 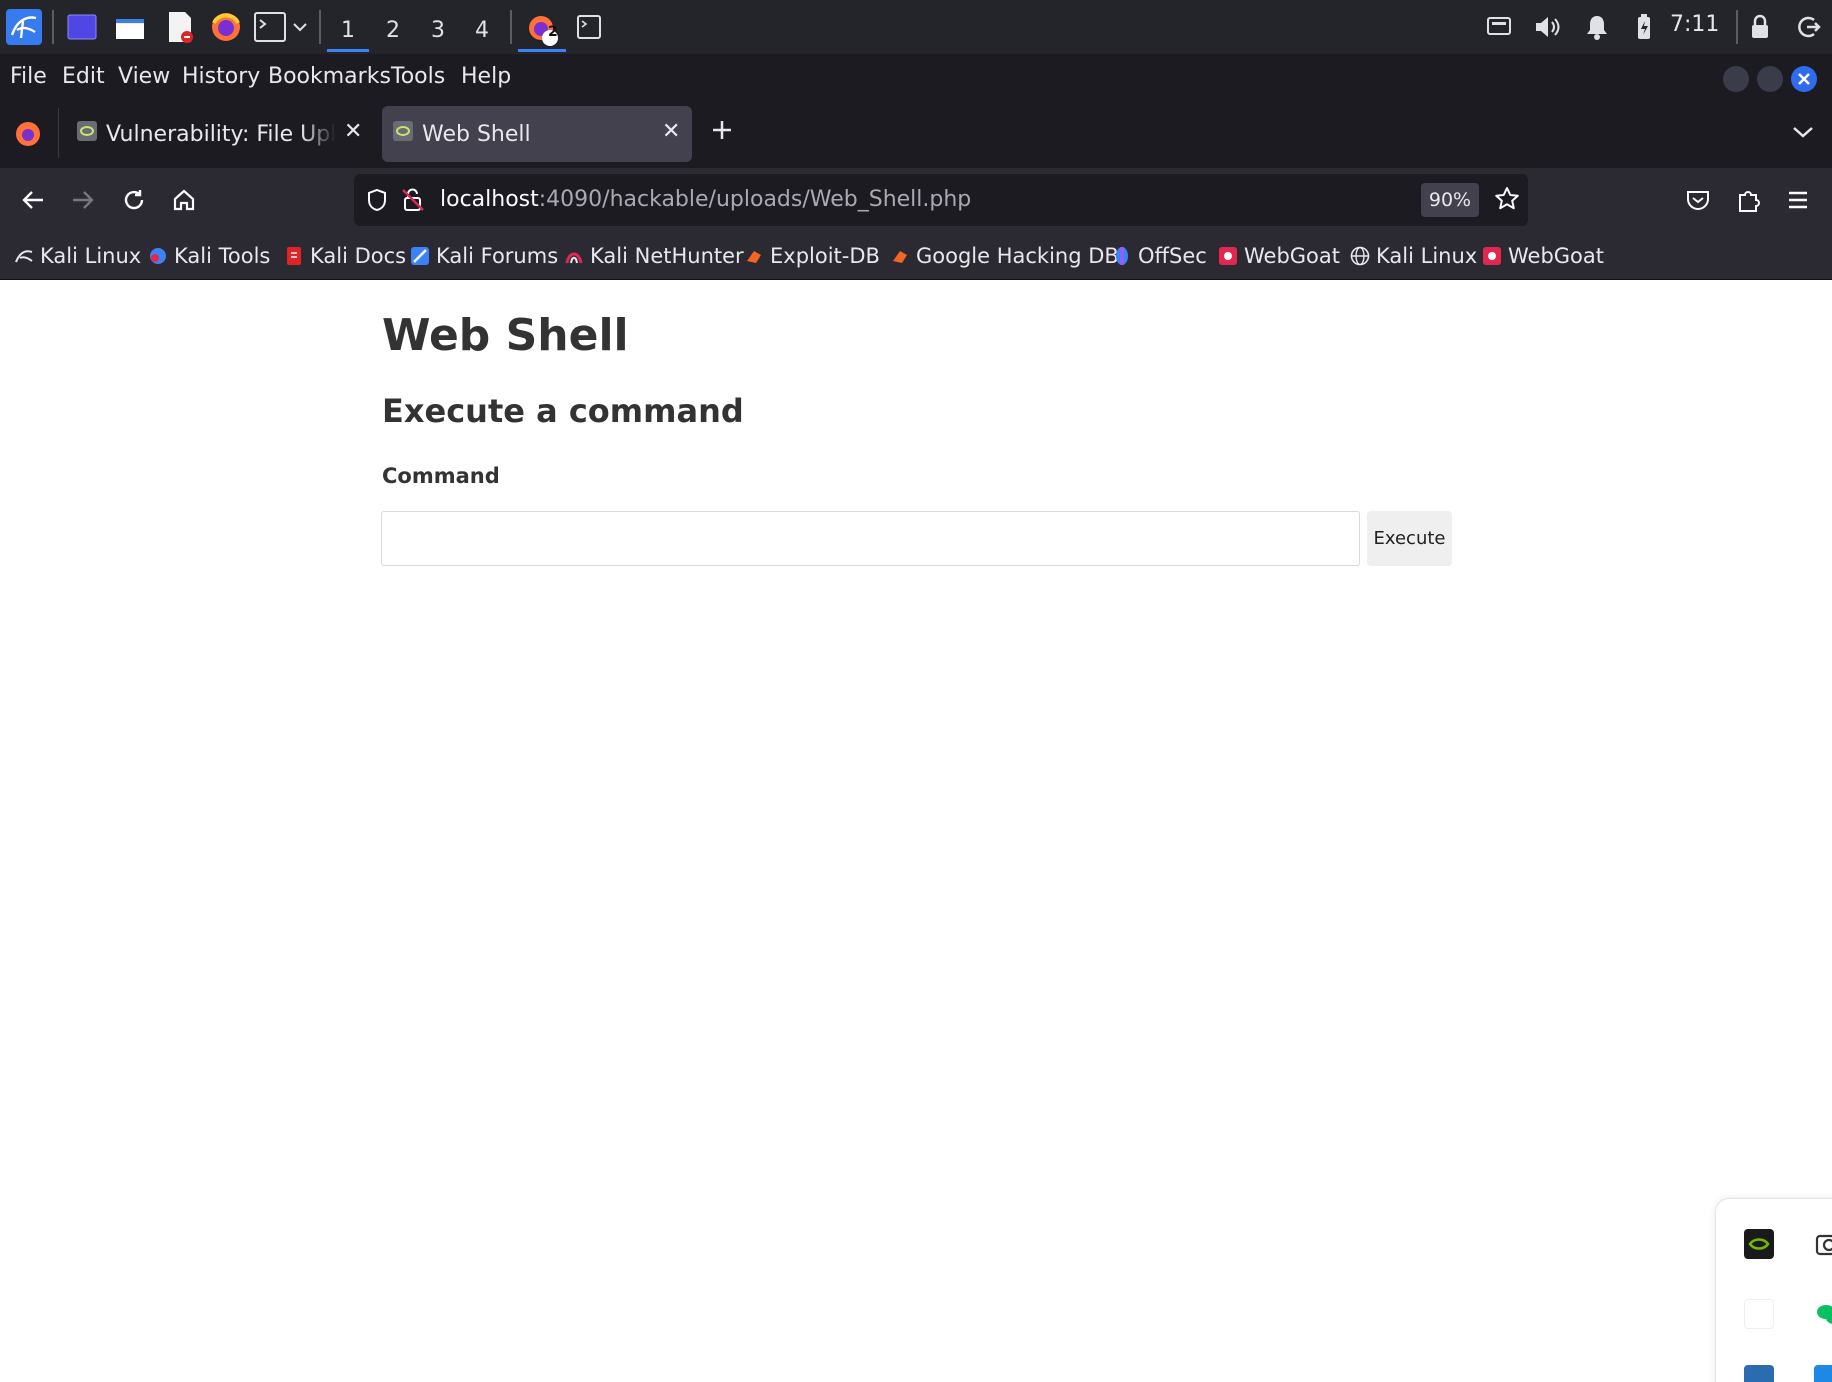 I want to click on floating-app-panel, so click(x=1773, y=1290).